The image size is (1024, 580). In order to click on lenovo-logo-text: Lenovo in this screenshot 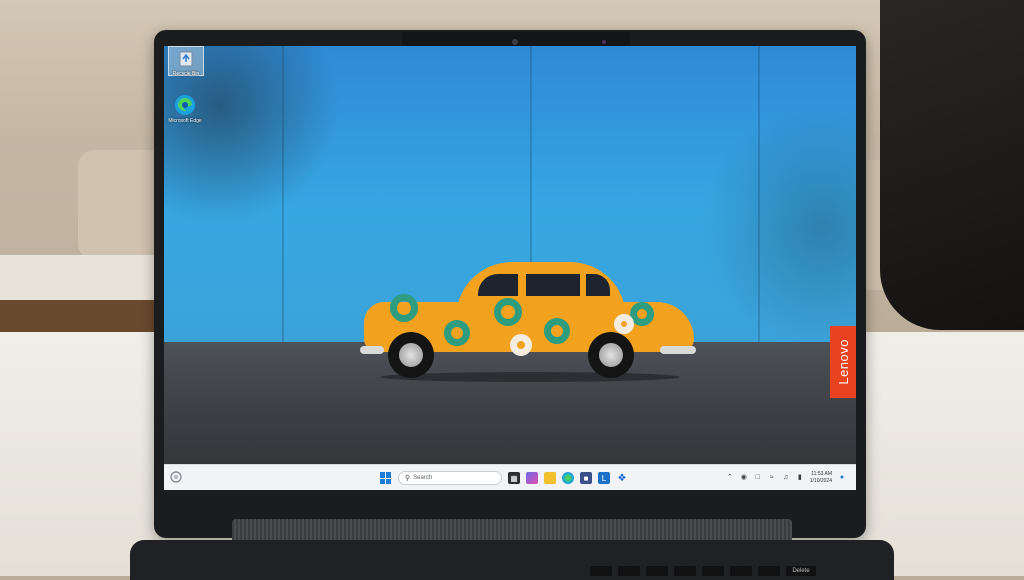, I will do `click(843, 362)`.